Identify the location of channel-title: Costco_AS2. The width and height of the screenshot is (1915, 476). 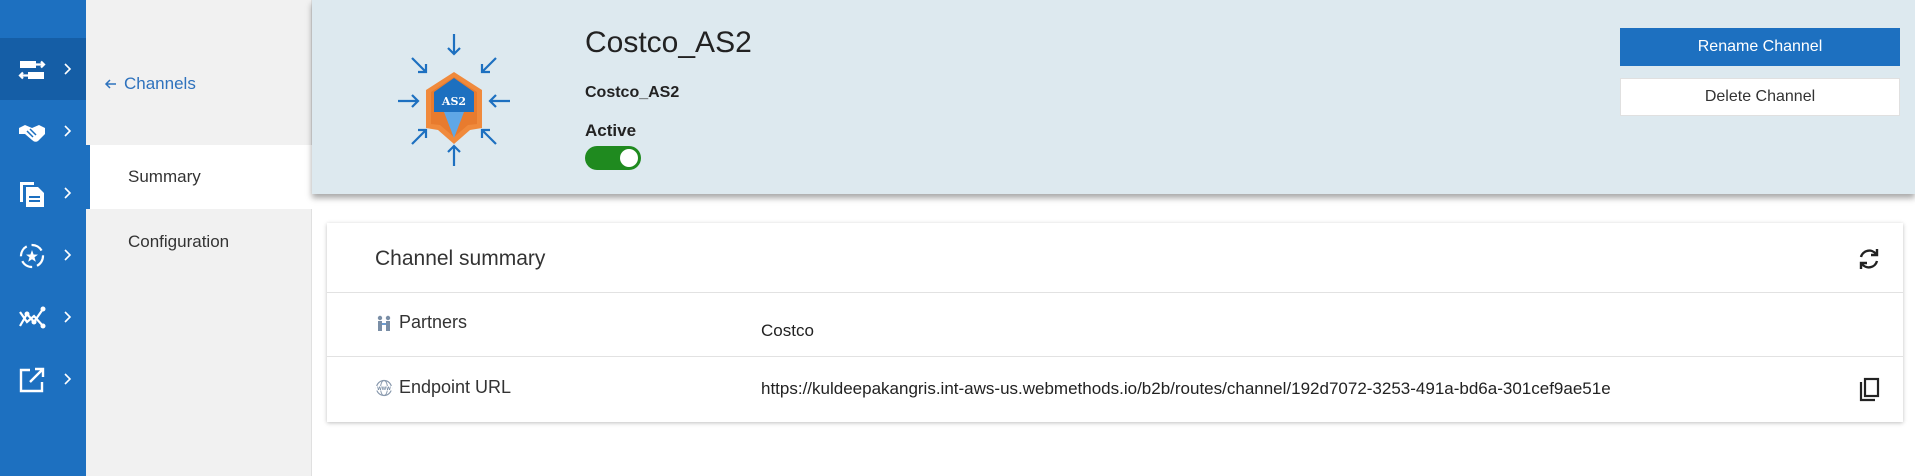
(668, 42).